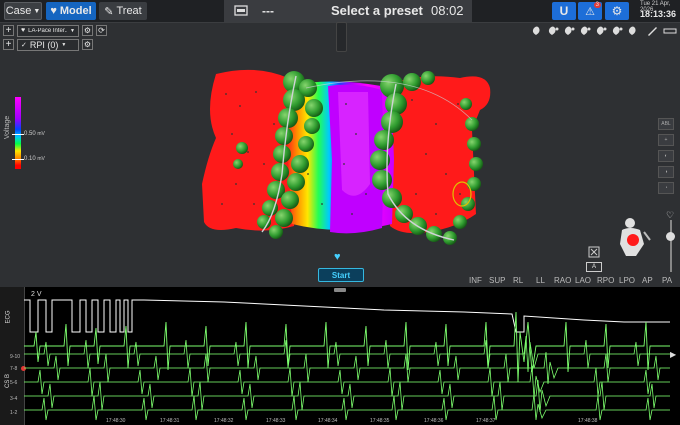  Describe the element at coordinates (518, 280) in the screenshot. I see `view-rl: RL` at that location.